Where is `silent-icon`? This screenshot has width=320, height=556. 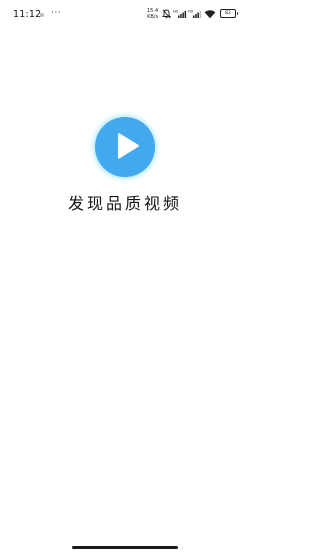
silent-icon is located at coordinates (166, 14).